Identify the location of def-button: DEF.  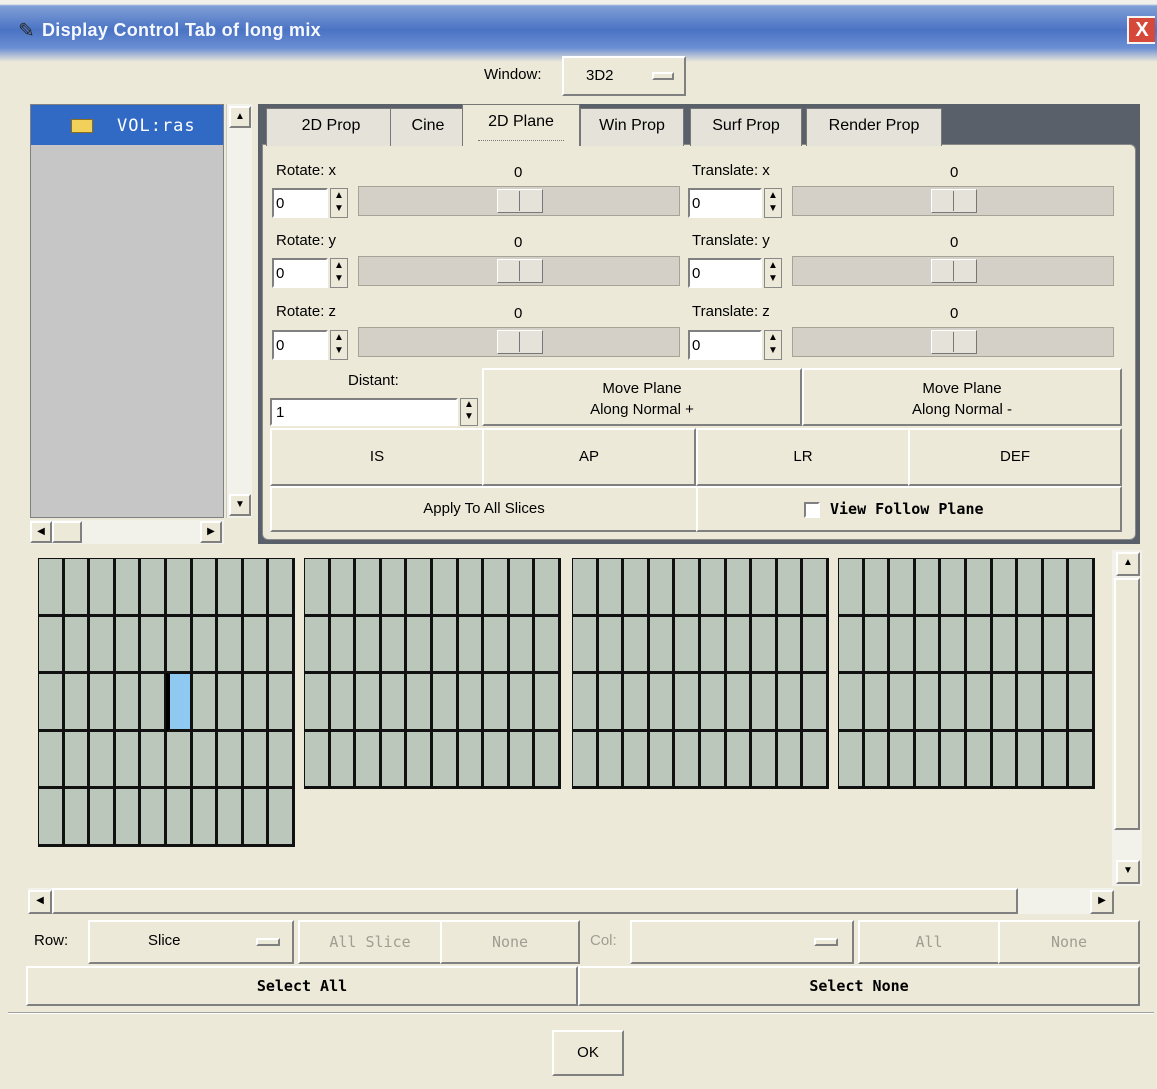
(1015, 457).